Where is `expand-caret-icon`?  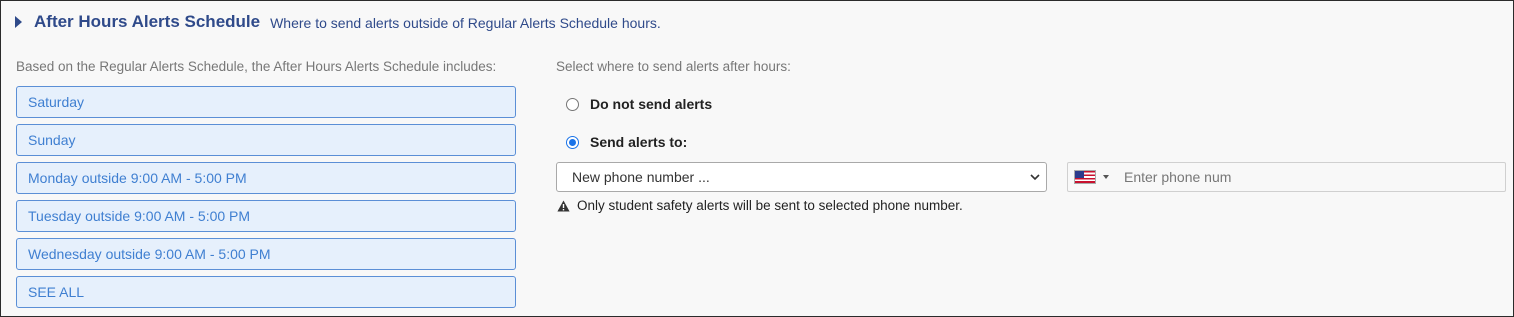 expand-caret-icon is located at coordinates (18, 22).